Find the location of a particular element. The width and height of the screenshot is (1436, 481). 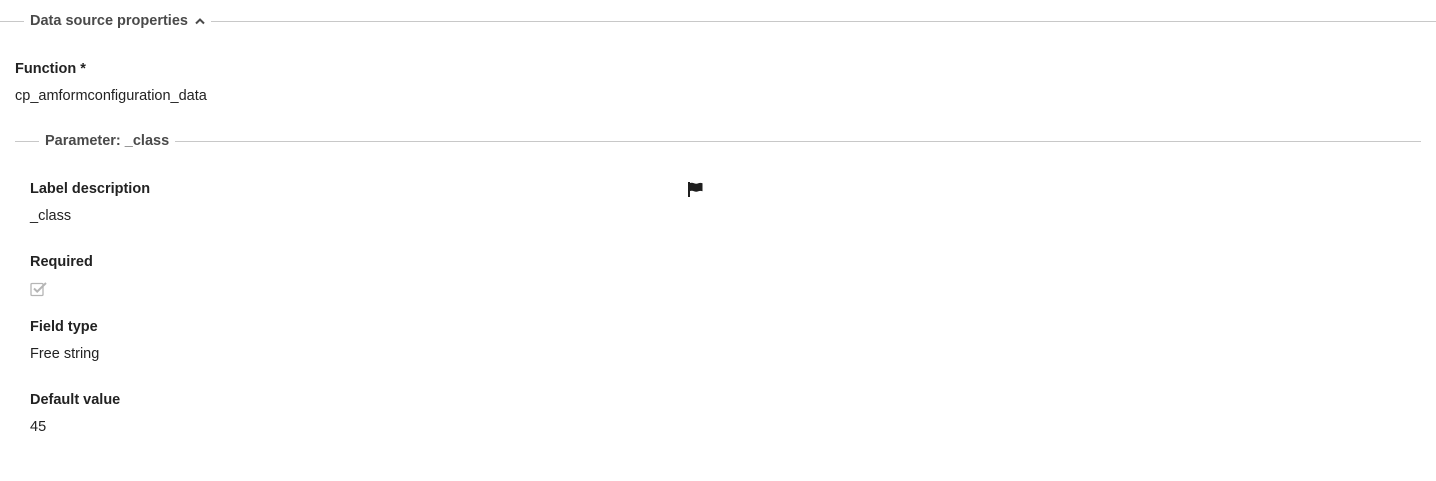

parameter-section-header: Parameter: _class is located at coordinates (718, 141).